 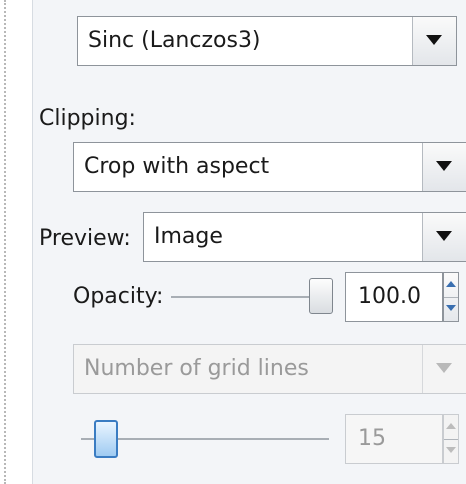 I want to click on clipping-dropdown-button, so click(x=444, y=167).